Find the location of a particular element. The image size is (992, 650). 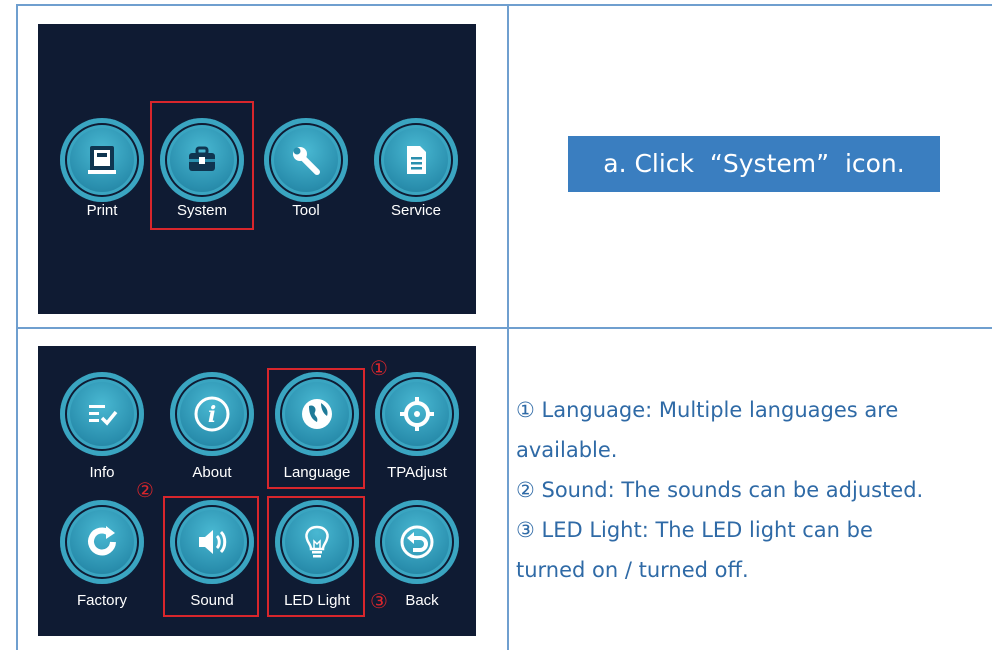

back-button is located at coordinates (417, 542).